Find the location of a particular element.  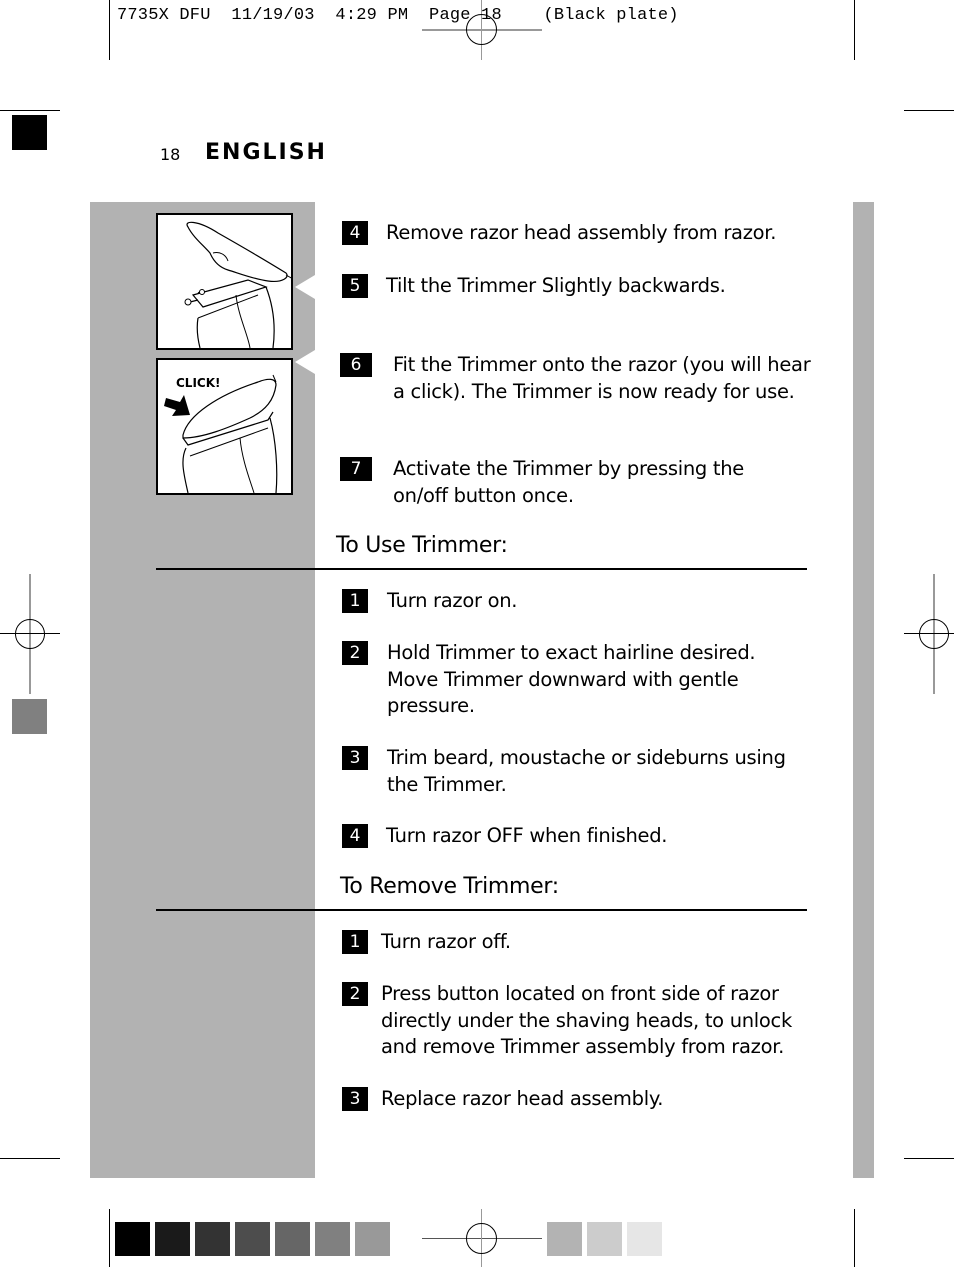

registration-mark-top is located at coordinates (482, 30).